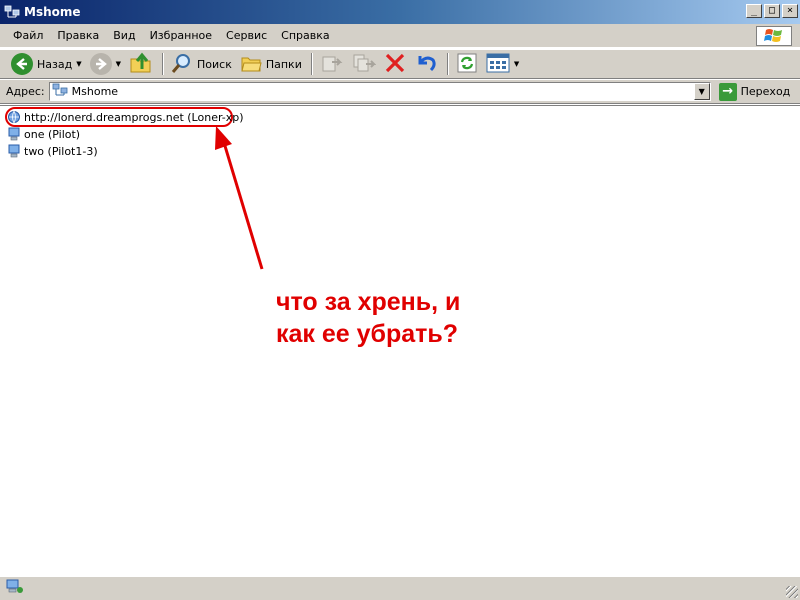 The height and width of the screenshot is (600, 800). What do you see at coordinates (701, 91) in the screenshot?
I see `address-dropdown-button: ▼` at bounding box center [701, 91].